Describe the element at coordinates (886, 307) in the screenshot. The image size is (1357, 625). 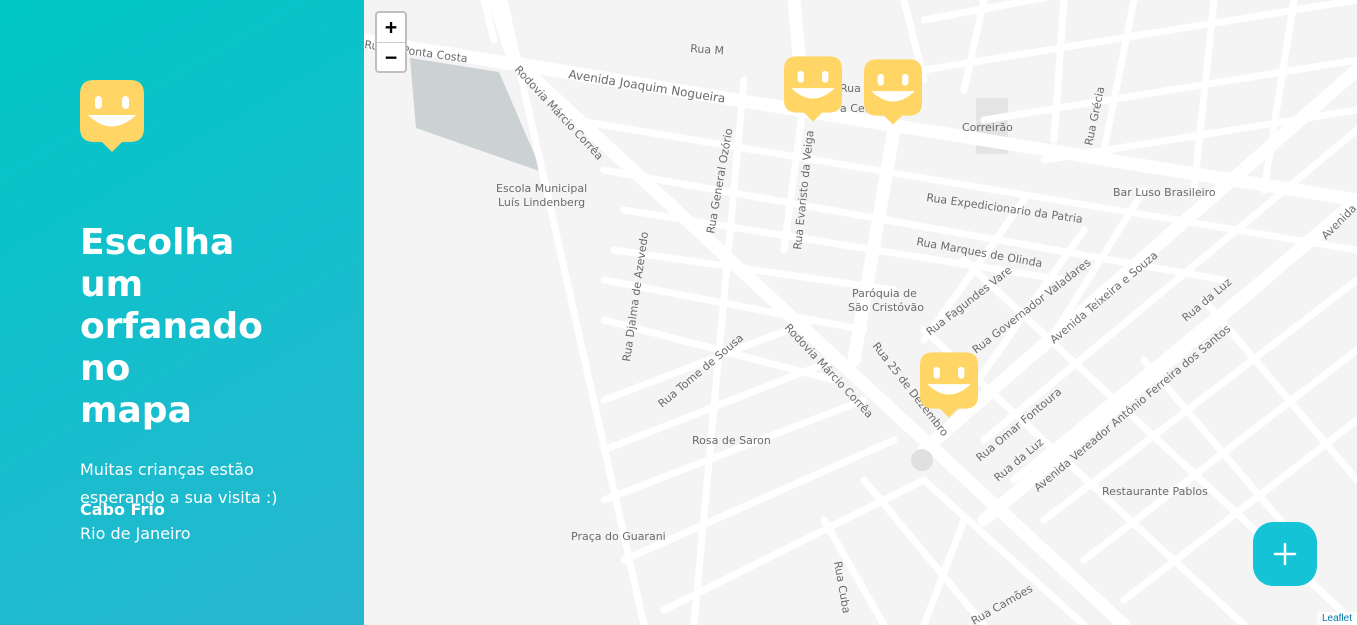
I see `map-label: São Cristóvão` at that location.